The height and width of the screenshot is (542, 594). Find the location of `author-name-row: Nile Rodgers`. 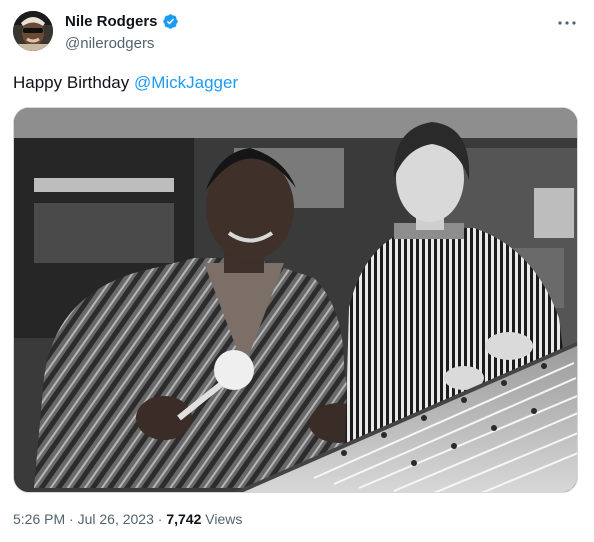

author-name-row: Nile Rodgers is located at coordinates (122, 21).